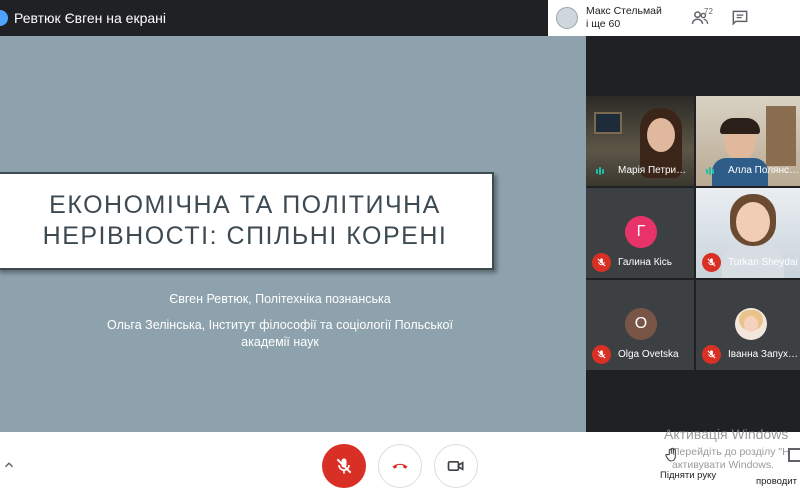 The width and height of the screenshot is (800, 500). I want to click on participants-button: 72, so click(700, 18).